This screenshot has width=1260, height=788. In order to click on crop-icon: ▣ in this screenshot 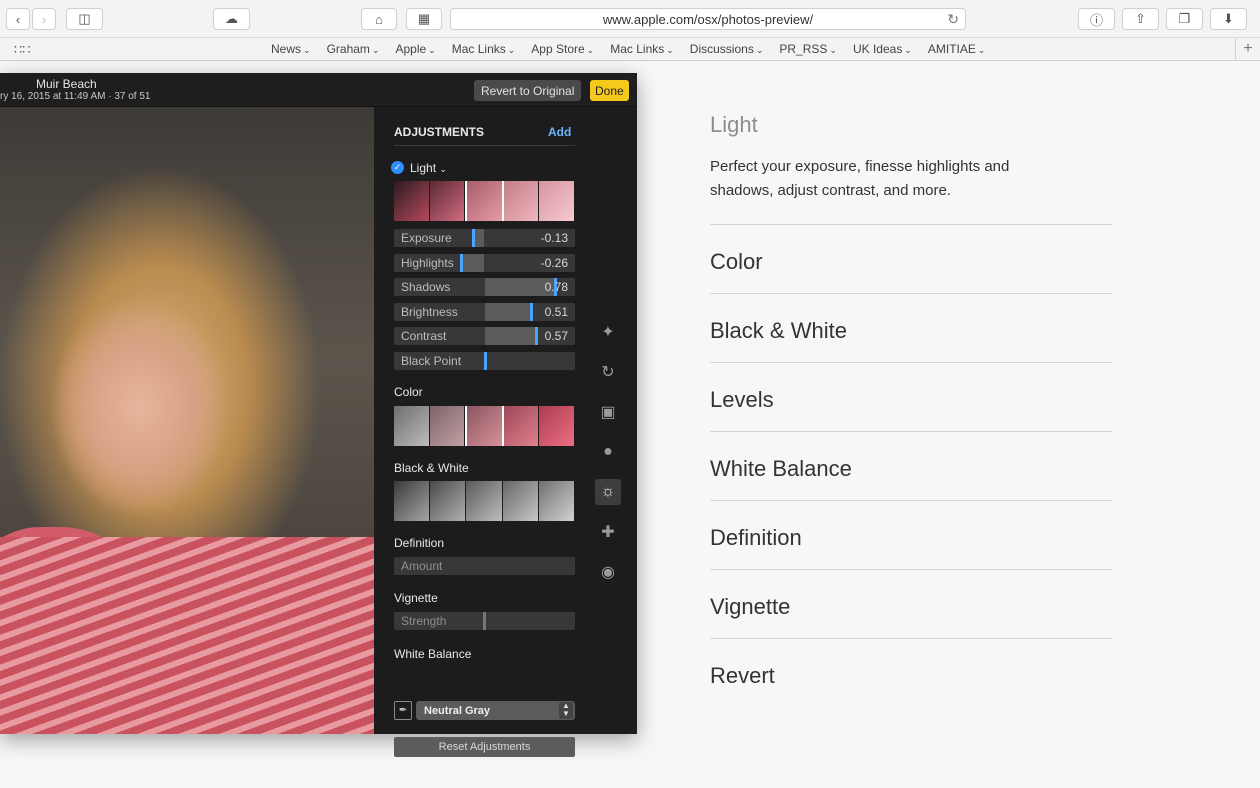, I will do `click(608, 412)`.